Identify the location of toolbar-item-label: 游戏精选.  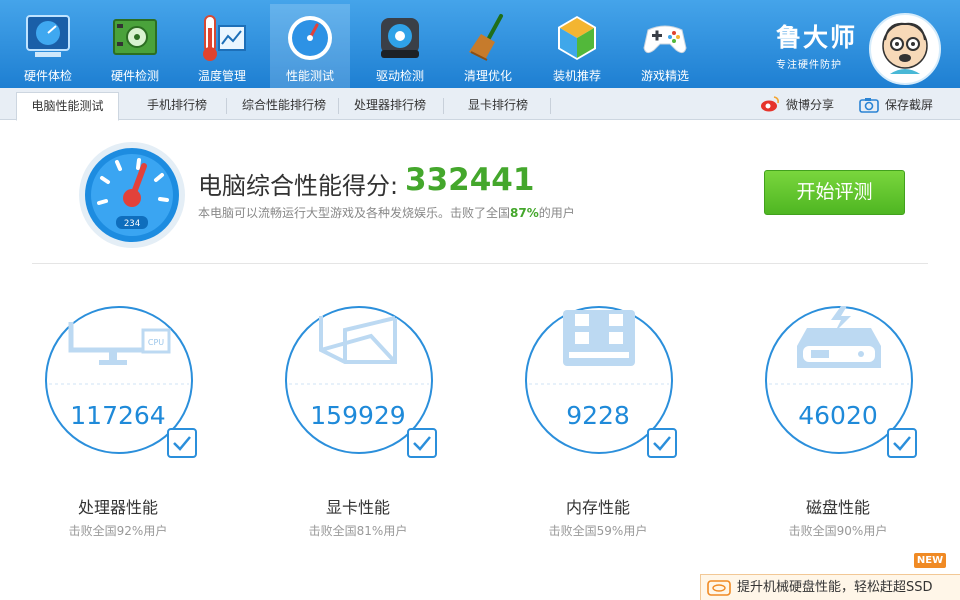
(664, 76).